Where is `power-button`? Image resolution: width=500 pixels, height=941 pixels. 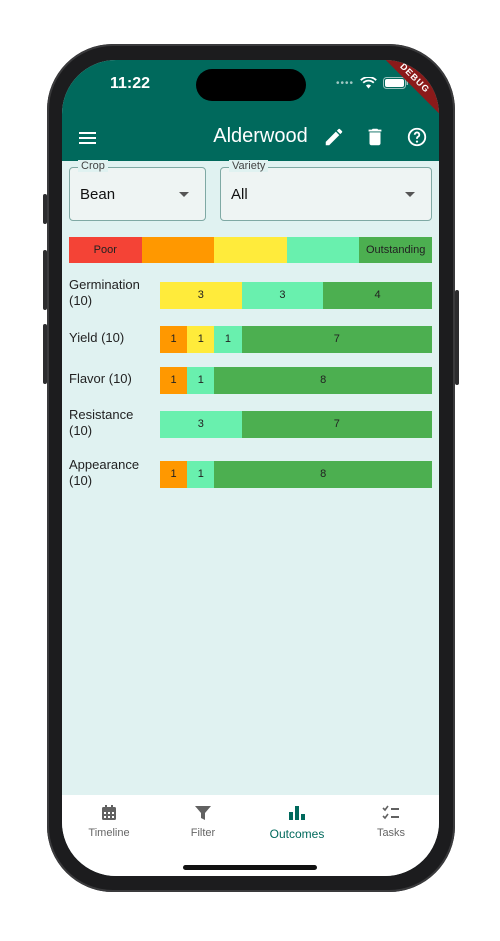
power-button is located at coordinates (457, 337).